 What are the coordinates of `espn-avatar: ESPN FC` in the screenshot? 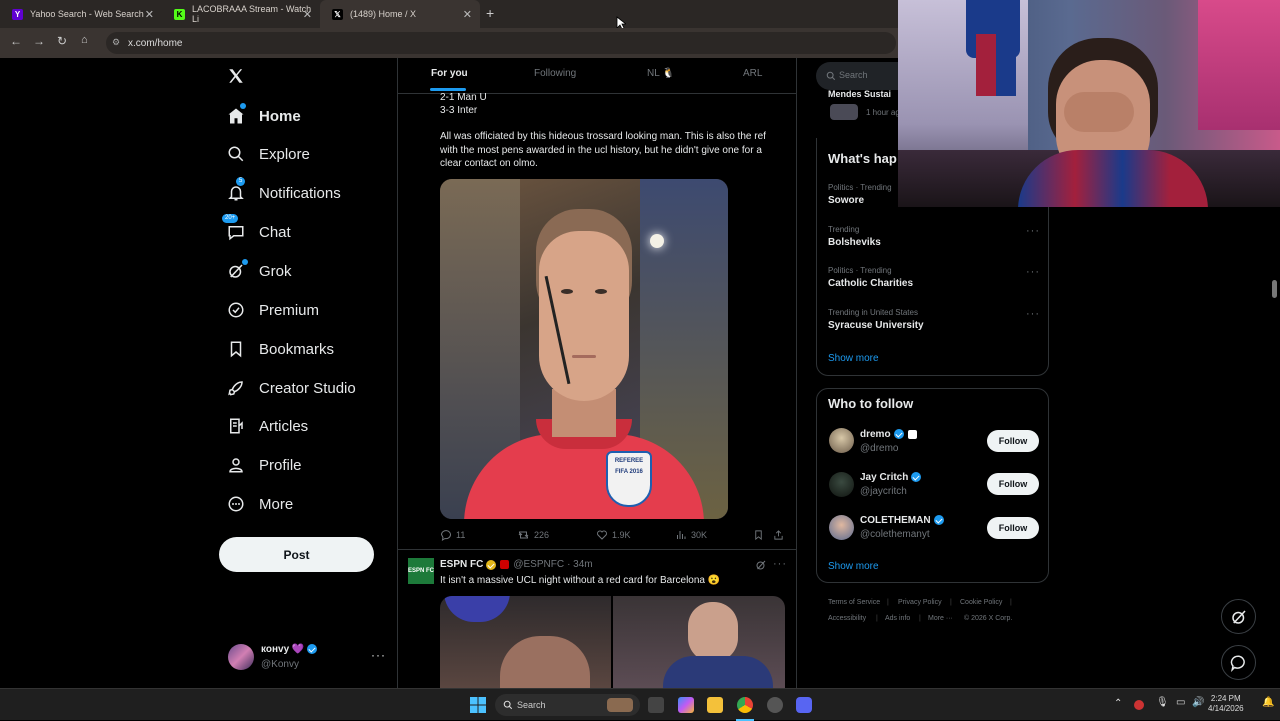 It's located at (421, 571).